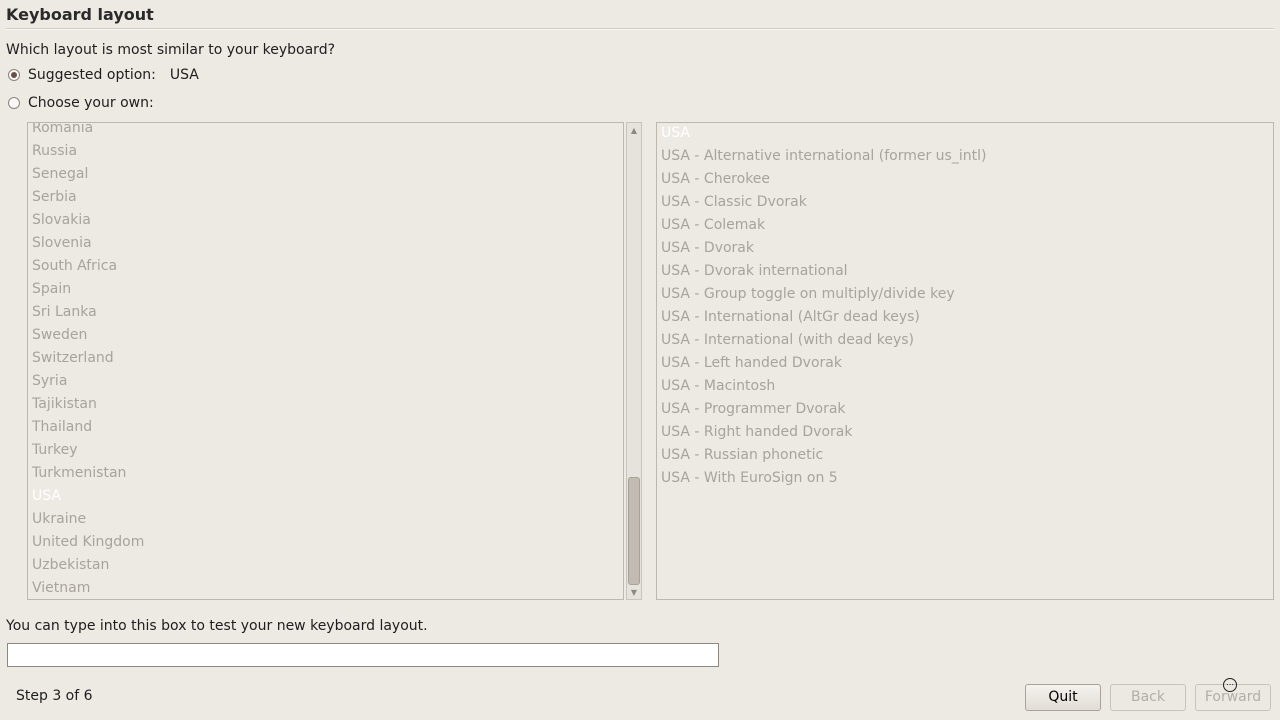 This screenshot has height=720, width=1280. I want to click on country-list-item: Syria, so click(49, 381).